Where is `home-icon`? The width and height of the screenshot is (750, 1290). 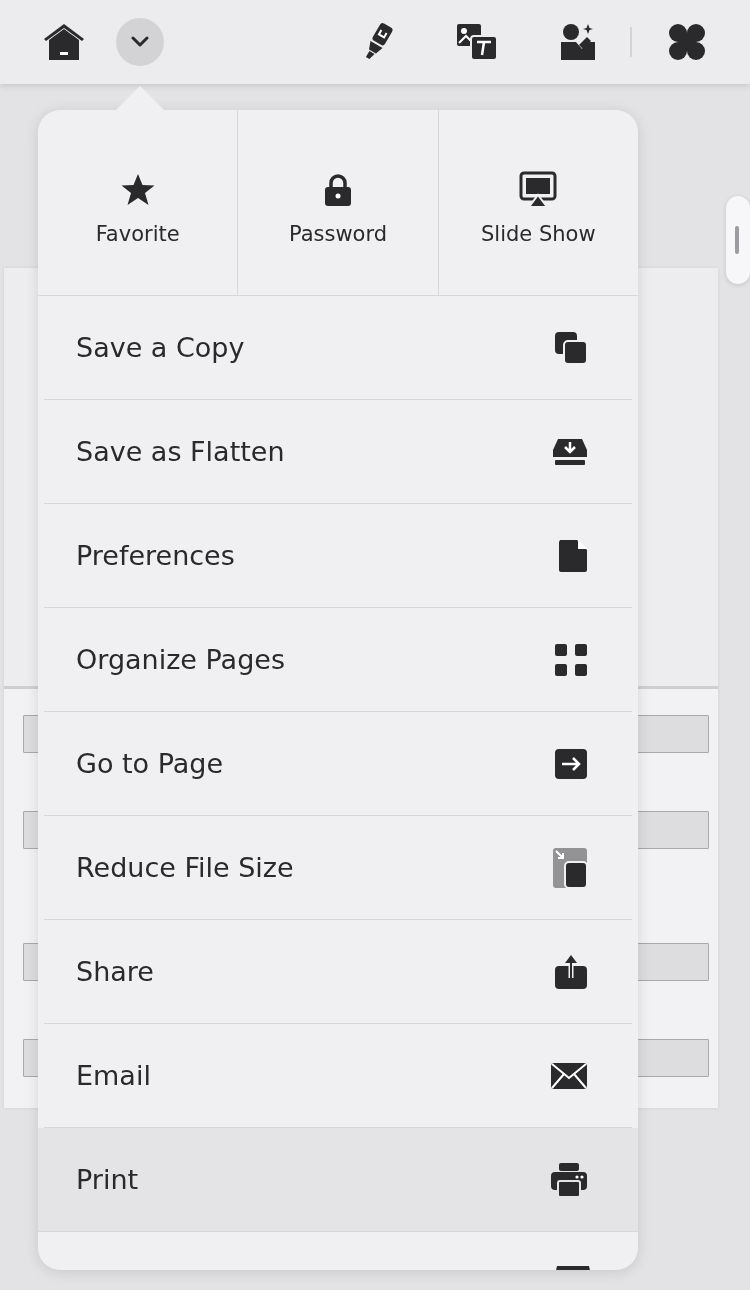 home-icon is located at coordinates (64, 42).